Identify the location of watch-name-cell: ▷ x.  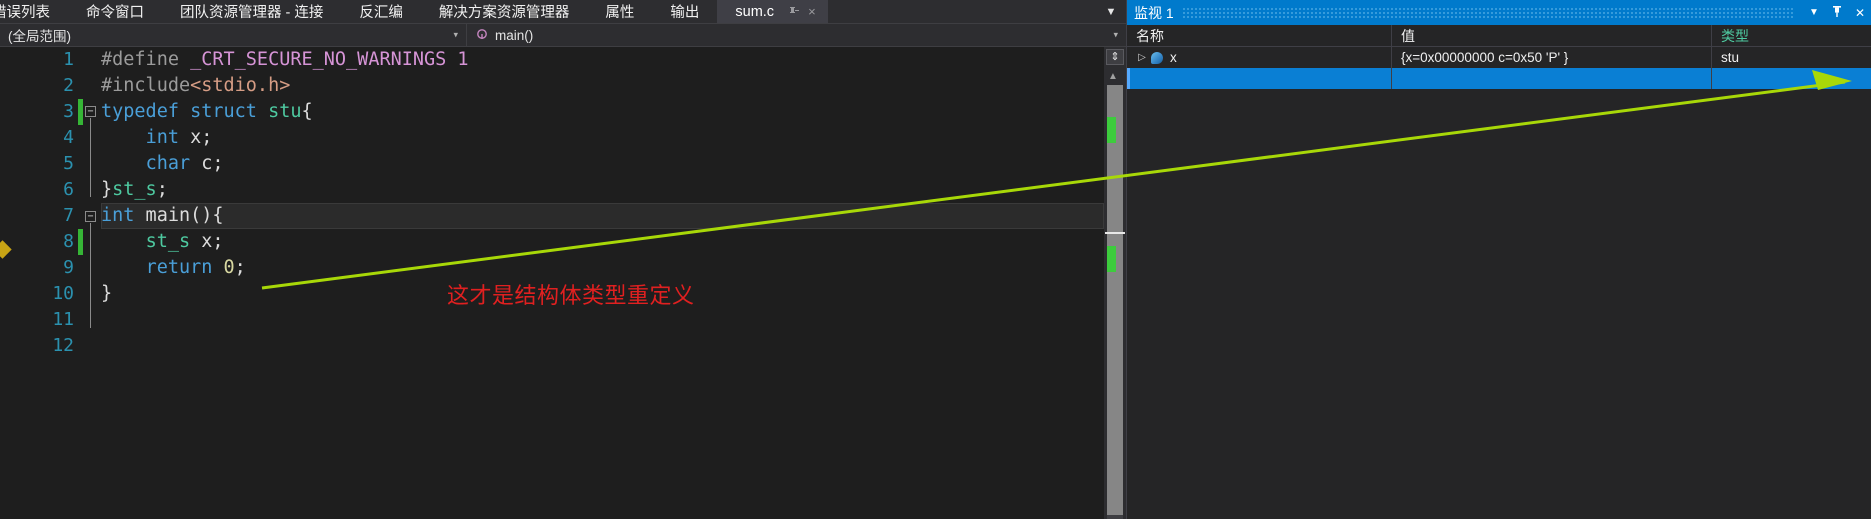
(1259, 57).